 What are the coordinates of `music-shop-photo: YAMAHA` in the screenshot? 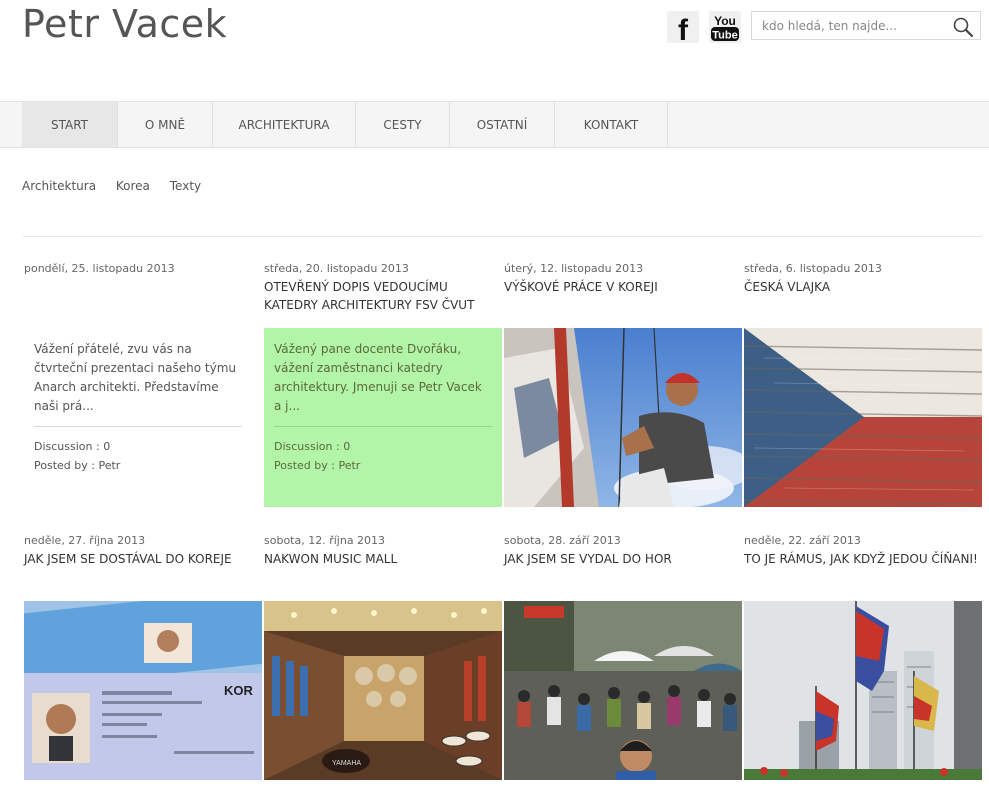 It's located at (383, 690).